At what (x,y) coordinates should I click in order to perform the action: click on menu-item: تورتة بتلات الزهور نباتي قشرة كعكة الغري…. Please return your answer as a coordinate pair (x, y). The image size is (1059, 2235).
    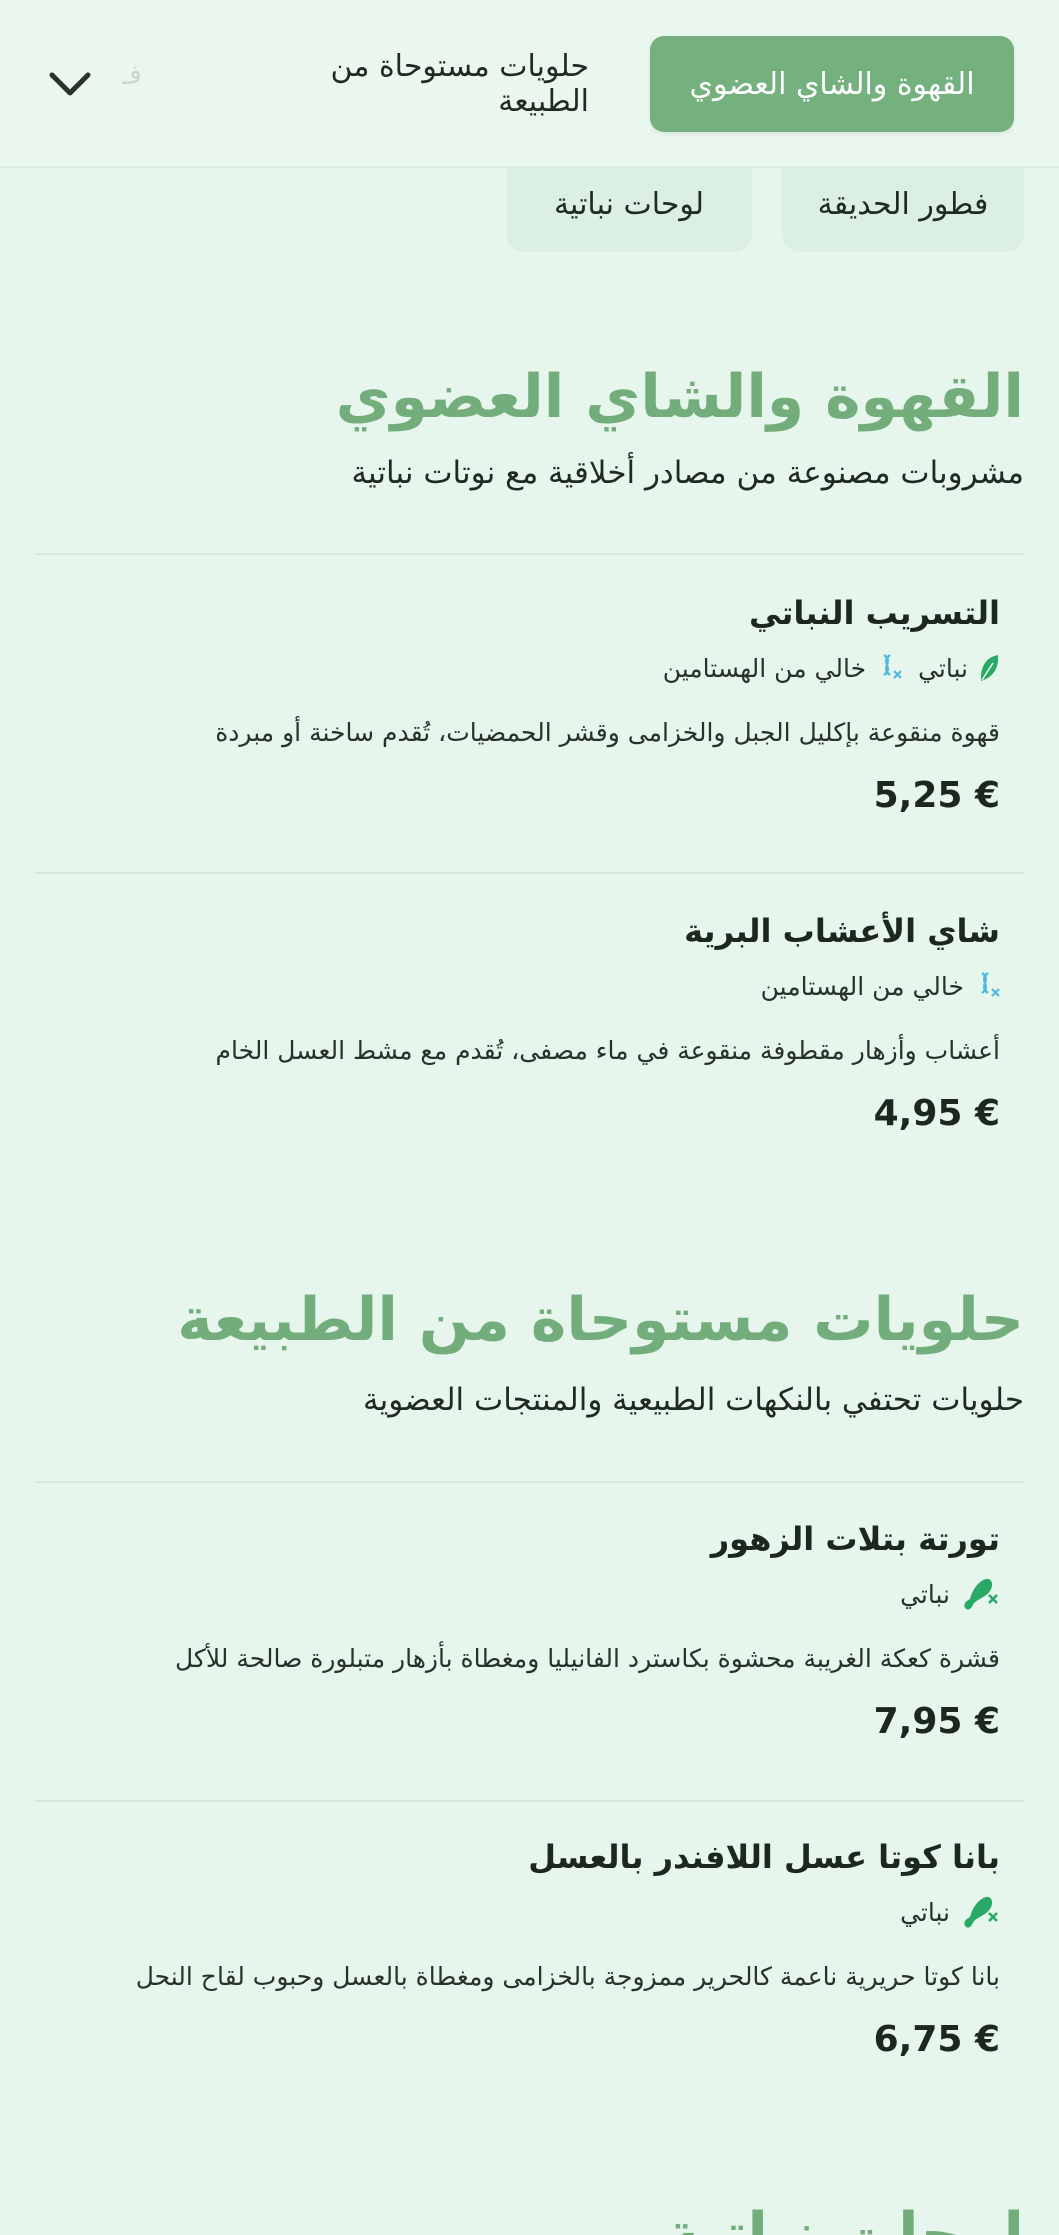
    Looking at the image, I should click on (520, 1631).